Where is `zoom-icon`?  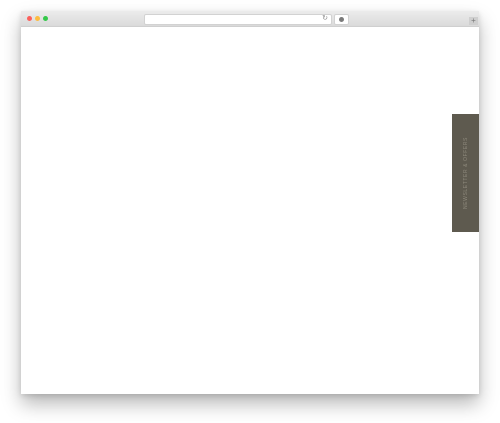
zoom-icon is located at coordinates (45, 18).